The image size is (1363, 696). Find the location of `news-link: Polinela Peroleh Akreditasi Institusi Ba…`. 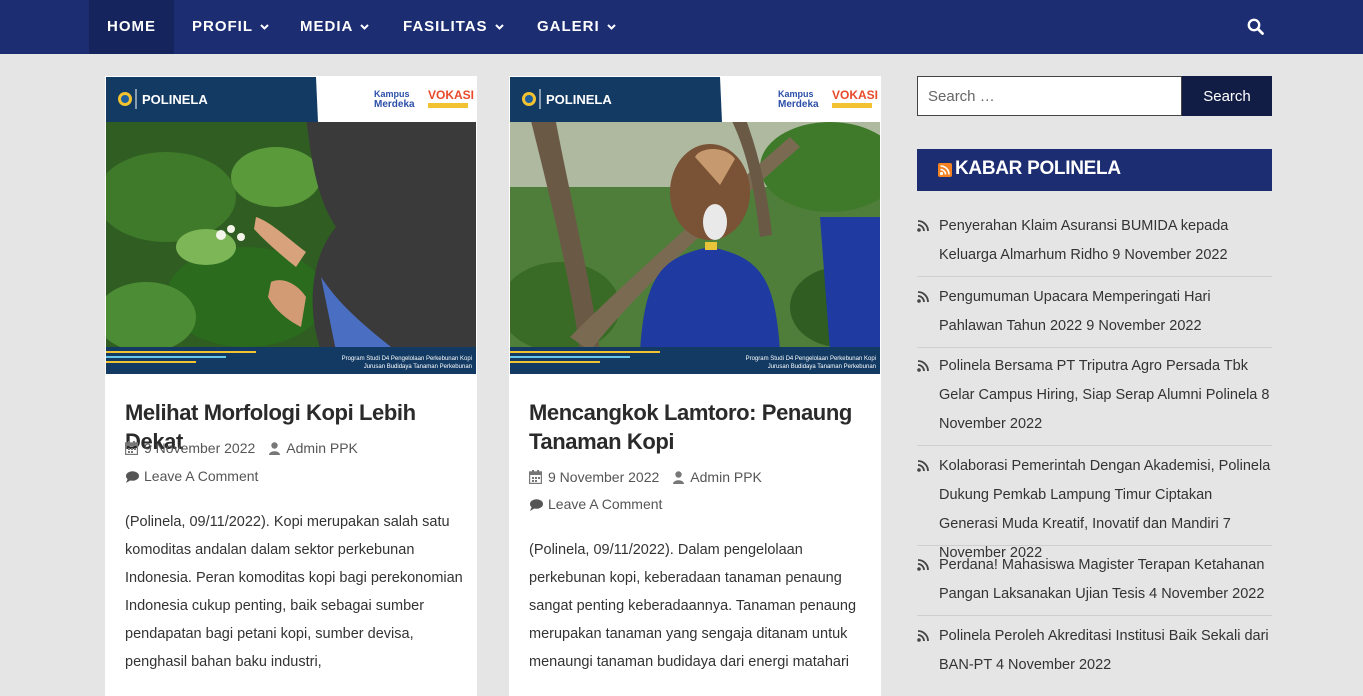

news-link: Polinela Peroleh Akreditasi Institusi Ba… is located at coordinates (1105, 651).